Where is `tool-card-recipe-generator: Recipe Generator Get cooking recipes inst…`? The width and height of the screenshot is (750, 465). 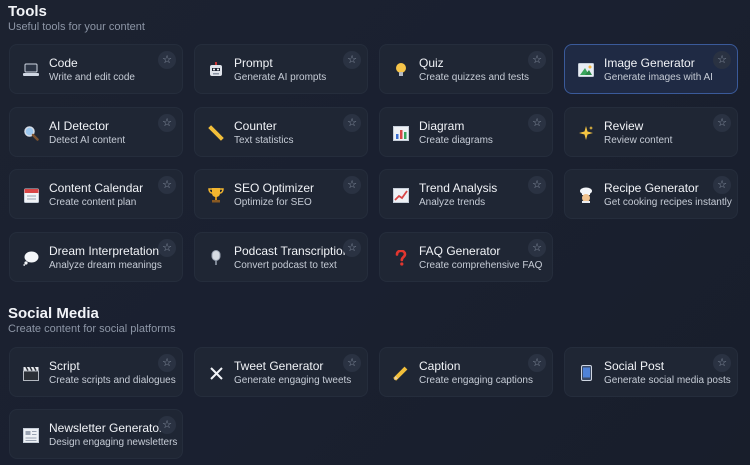 tool-card-recipe-generator: Recipe Generator Get cooking recipes inst… is located at coordinates (651, 194).